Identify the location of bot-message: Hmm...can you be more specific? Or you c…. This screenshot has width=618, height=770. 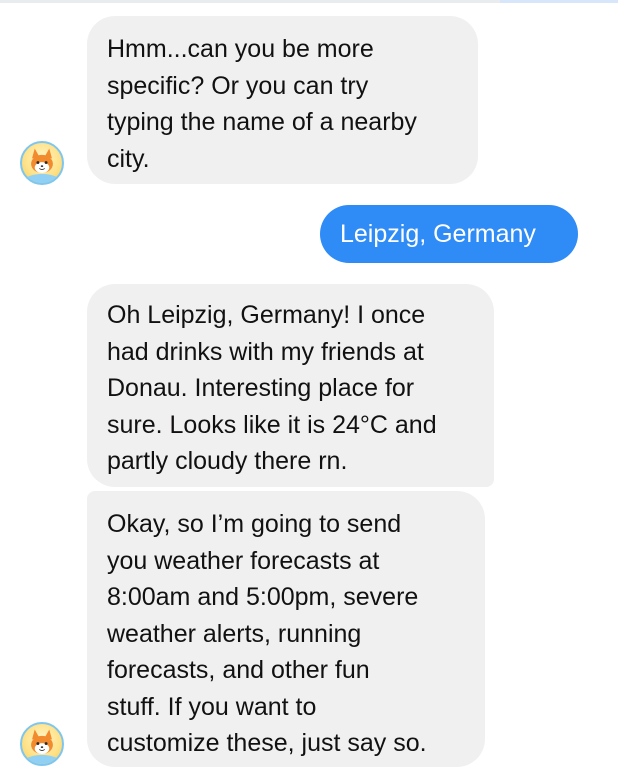
(282, 100).